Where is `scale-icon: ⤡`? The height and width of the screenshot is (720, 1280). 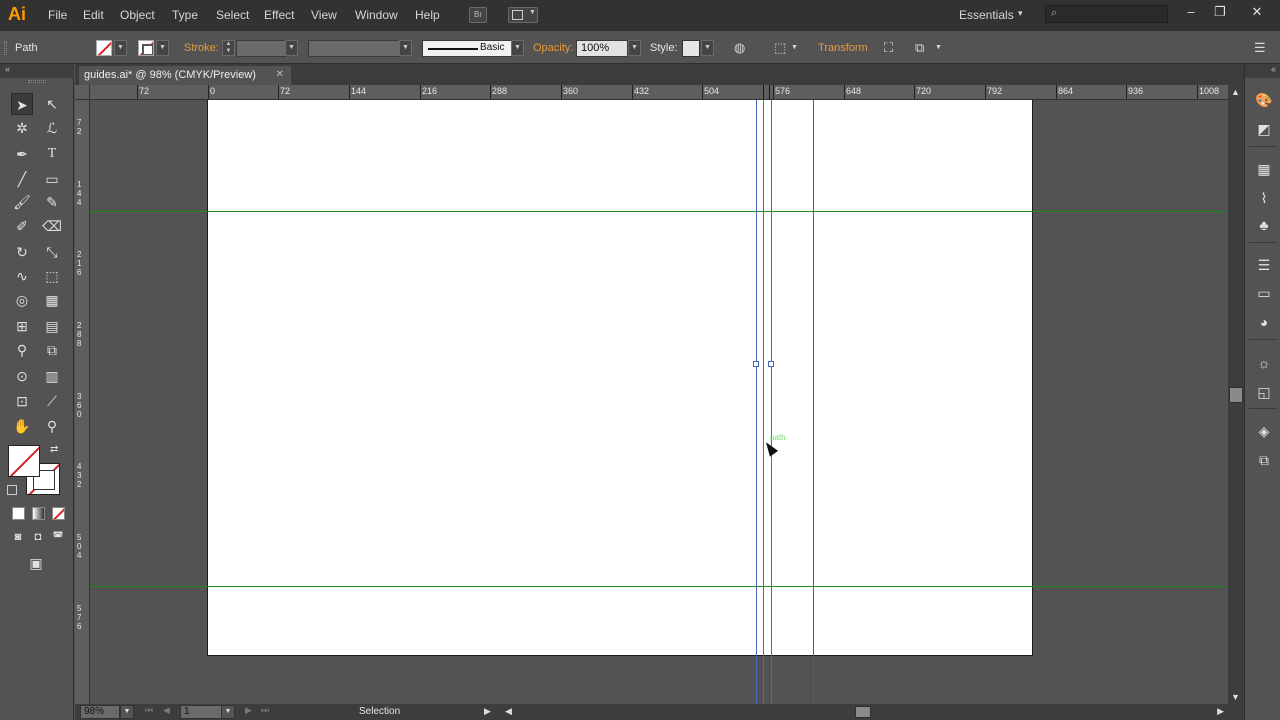 scale-icon: ⤡ is located at coordinates (52, 252).